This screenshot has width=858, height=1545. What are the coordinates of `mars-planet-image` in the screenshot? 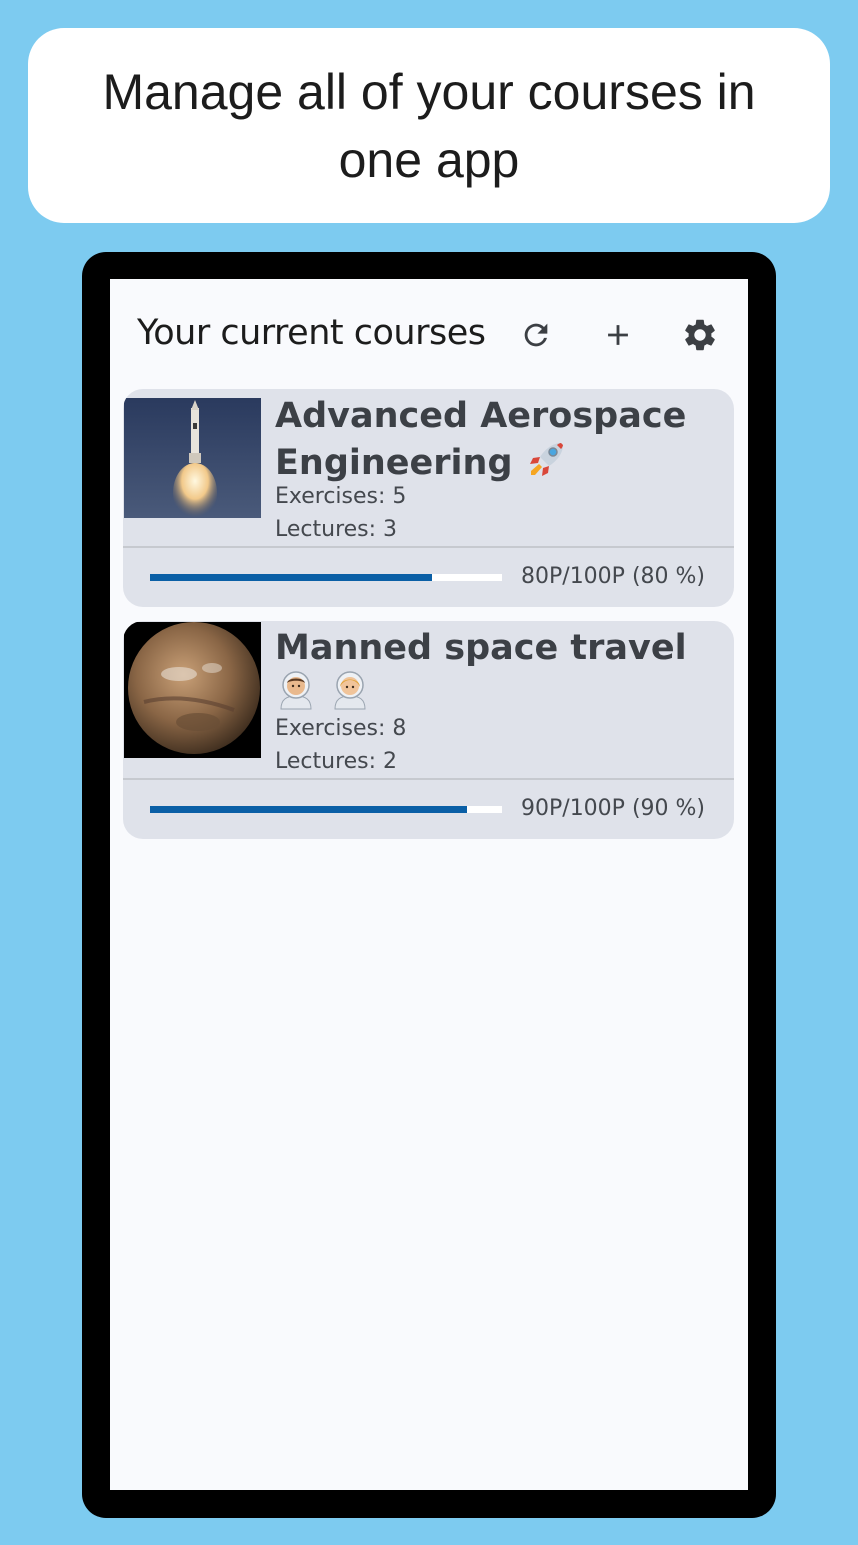 It's located at (192, 690).